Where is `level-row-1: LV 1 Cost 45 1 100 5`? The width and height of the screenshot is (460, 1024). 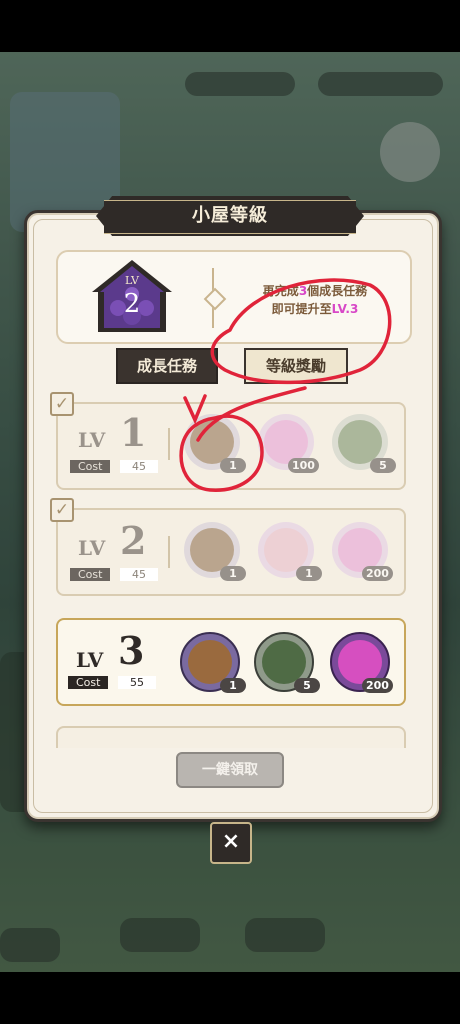
level-row-1: LV 1 Cost 45 1 100 5 is located at coordinates (231, 446).